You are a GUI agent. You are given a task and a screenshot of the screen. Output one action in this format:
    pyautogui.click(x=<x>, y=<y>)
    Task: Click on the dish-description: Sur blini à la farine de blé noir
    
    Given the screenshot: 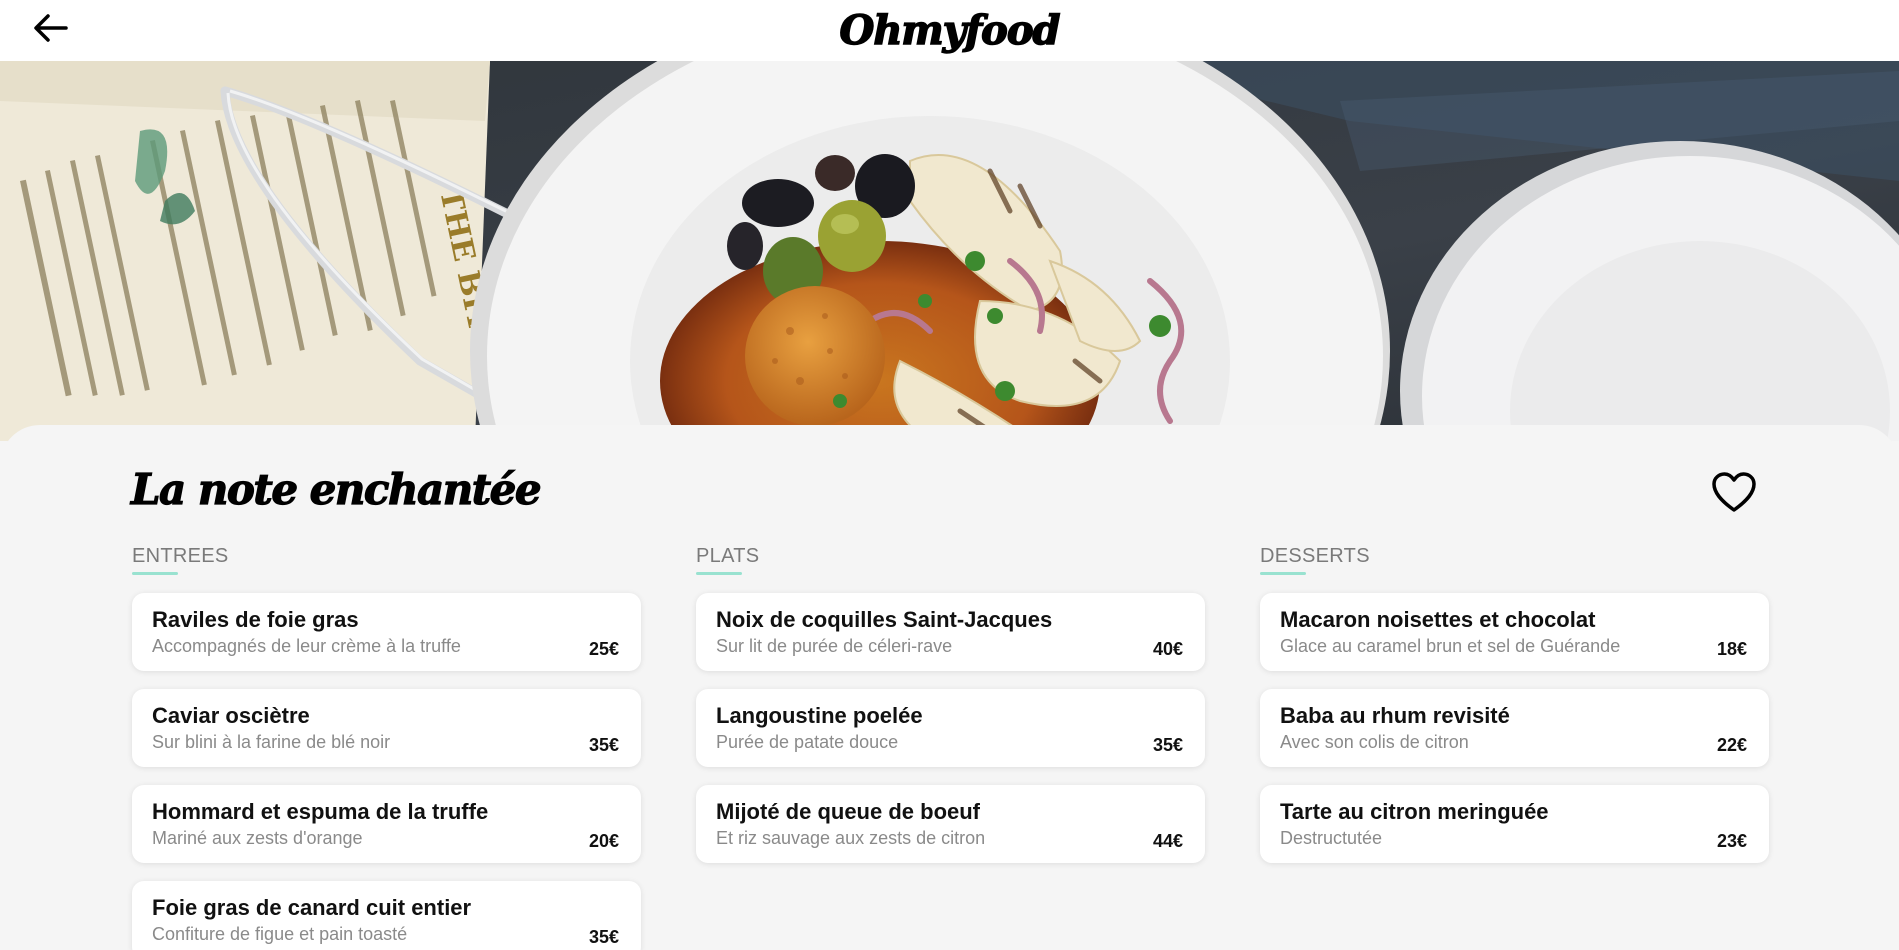 What is the action you would take?
    pyautogui.click(x=271, y=742)
    